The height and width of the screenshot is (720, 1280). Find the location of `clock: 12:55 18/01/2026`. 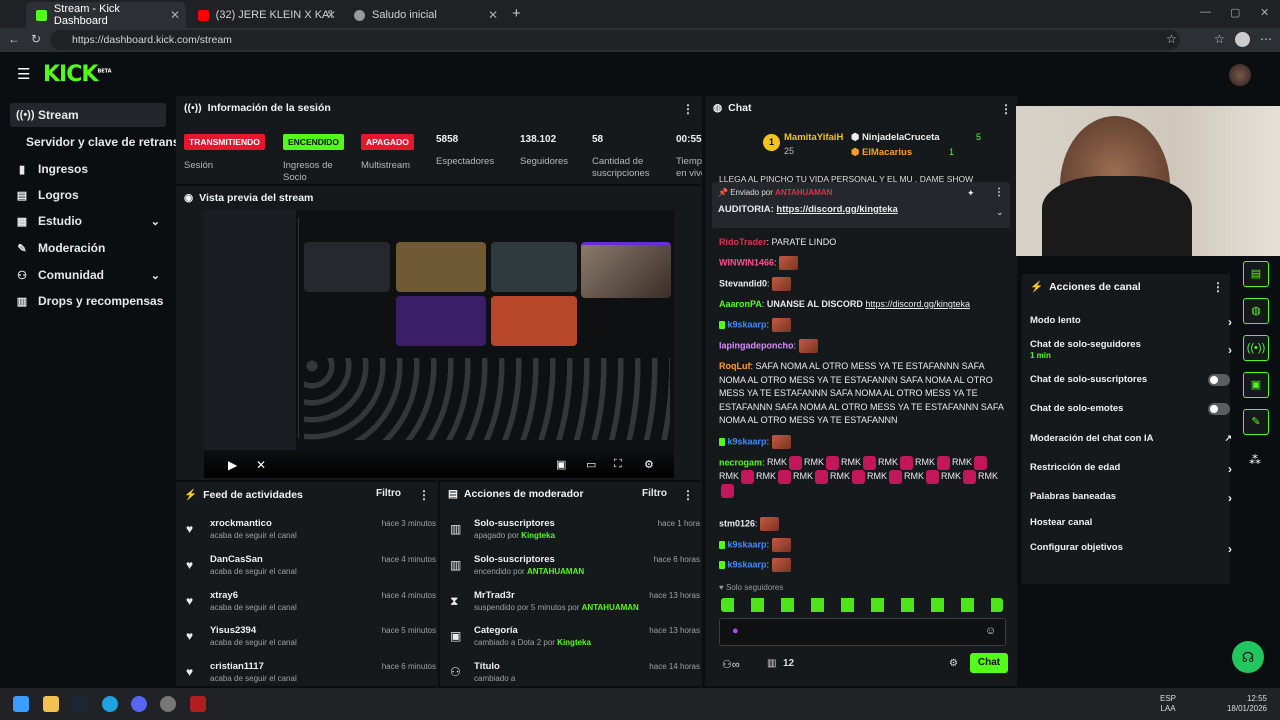

clock: 12:55 18/01/2026 is located at coordinates (1245, 704).